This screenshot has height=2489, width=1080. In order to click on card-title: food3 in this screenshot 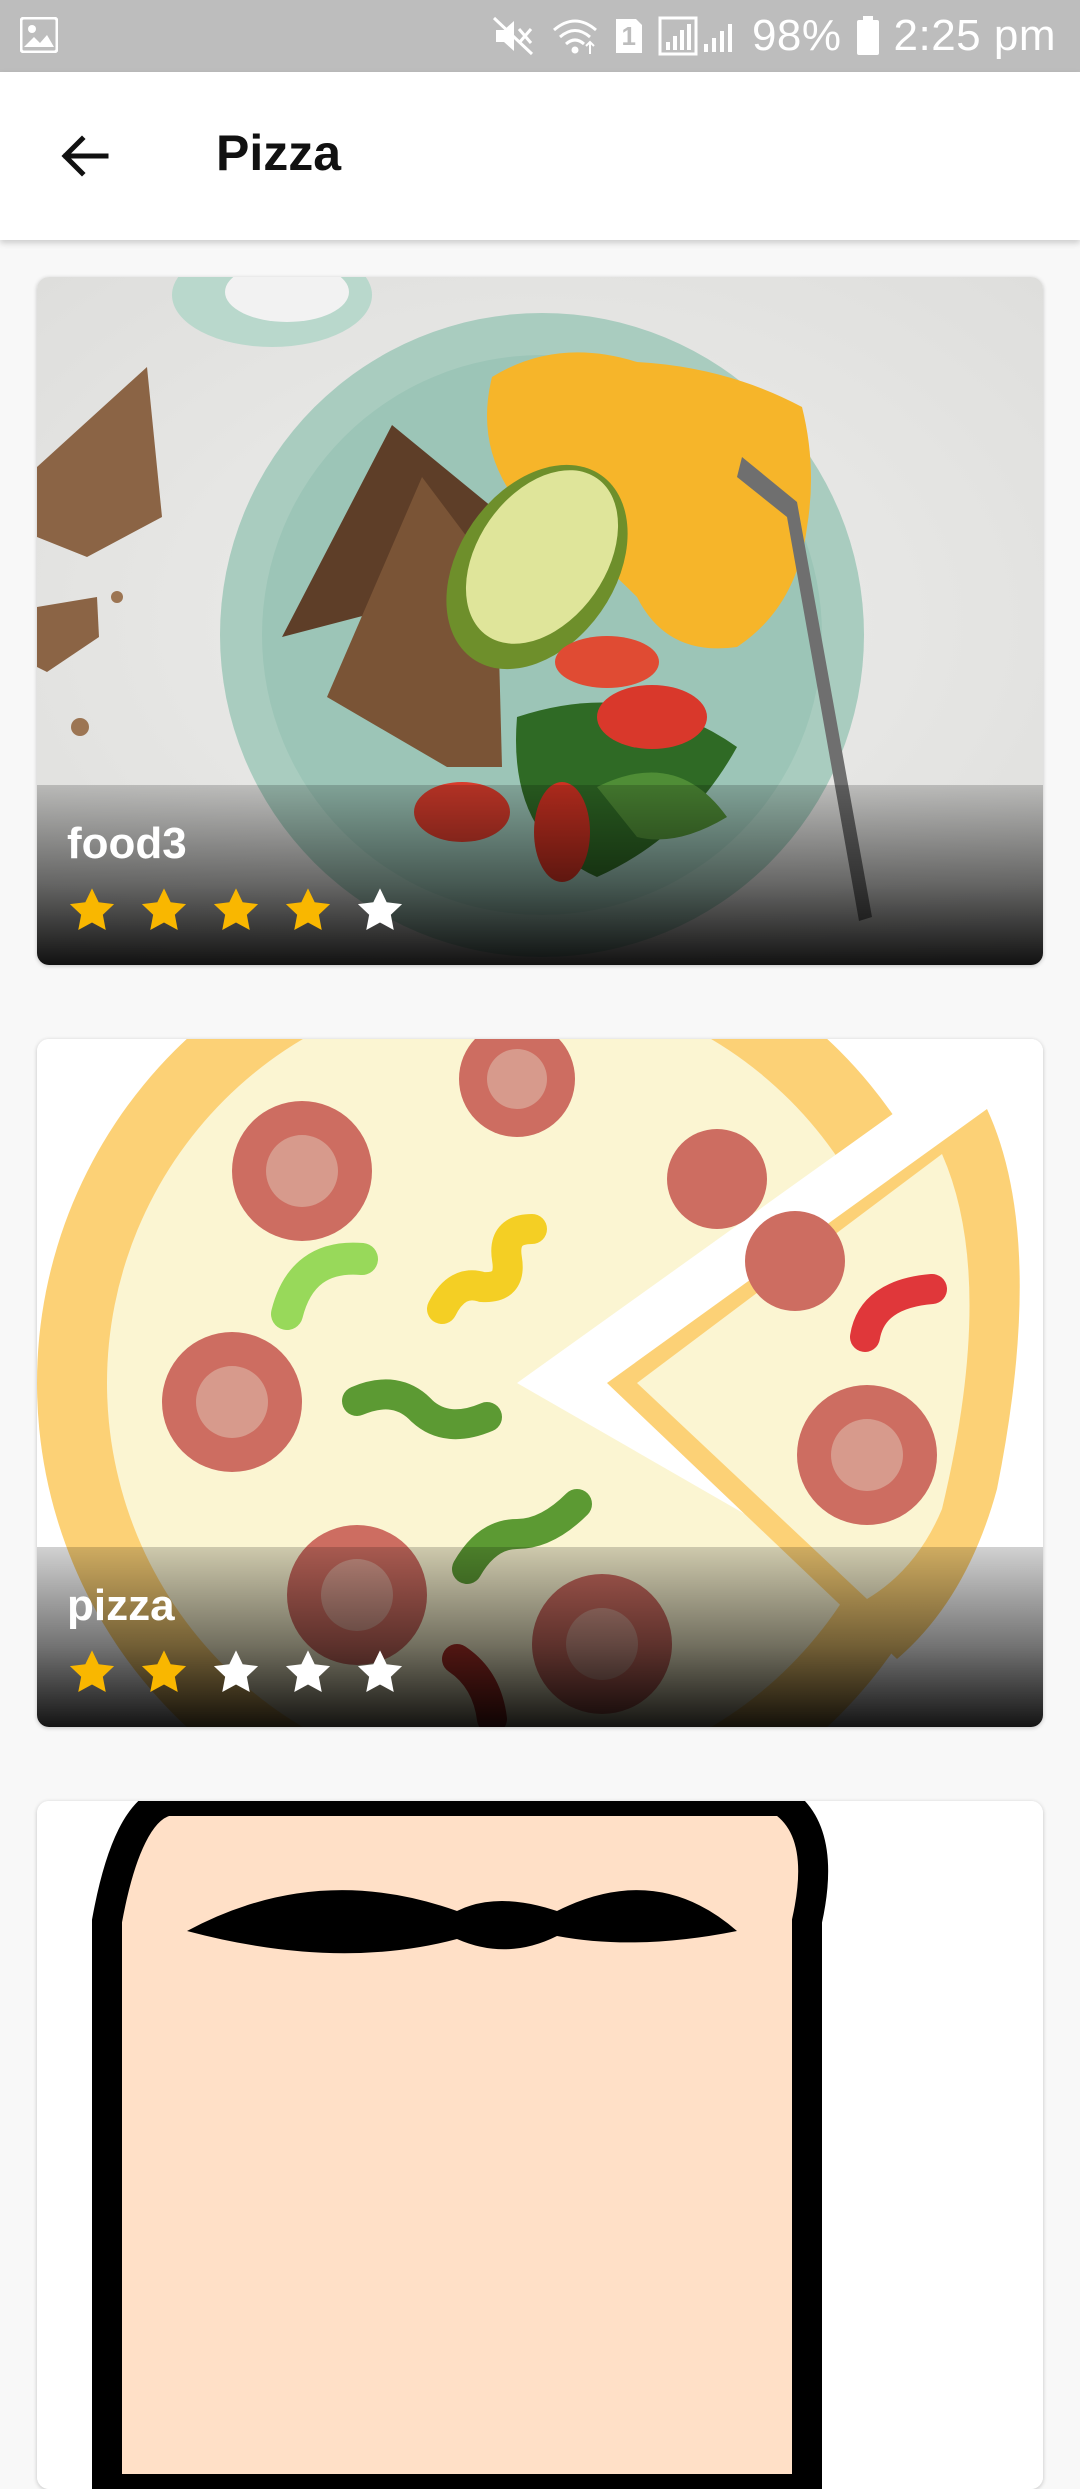, I will do `click(127, 843)`.